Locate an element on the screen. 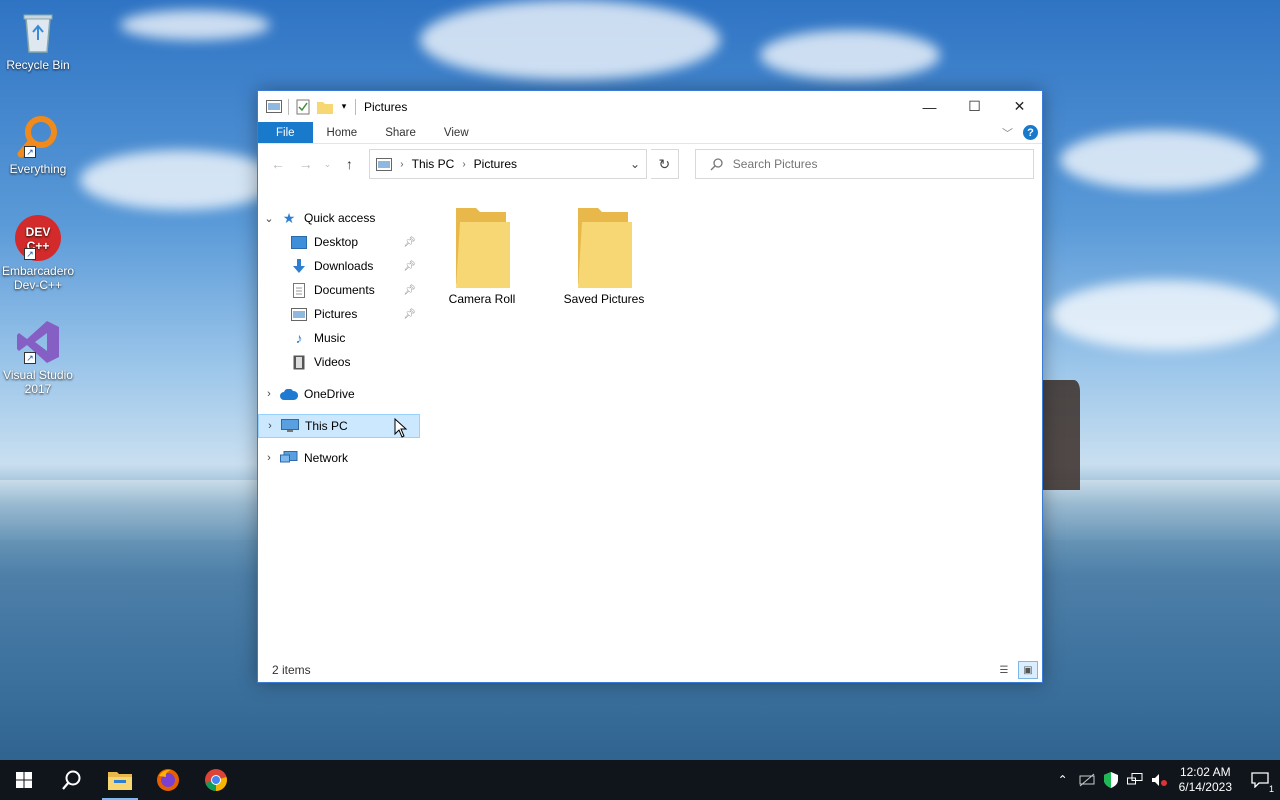 This screenshot has height=800, width=1280. recent-locations-chevron-icon: ⌄ is located at coordinates (328, 164).